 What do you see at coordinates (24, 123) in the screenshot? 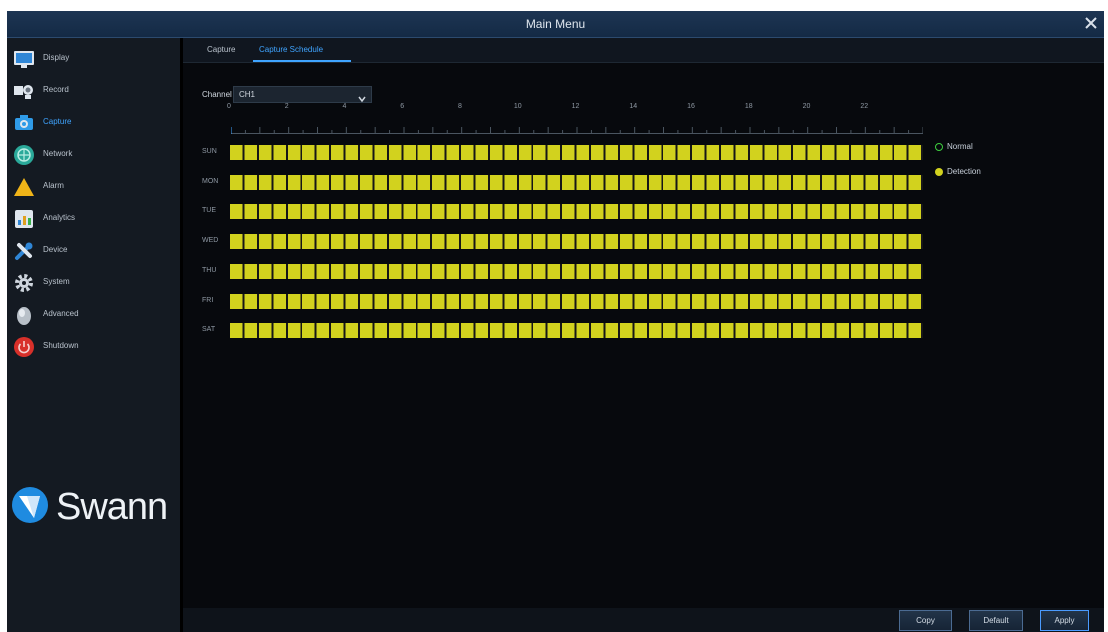
I see `capture-icon` at bounding box center [24, 123].